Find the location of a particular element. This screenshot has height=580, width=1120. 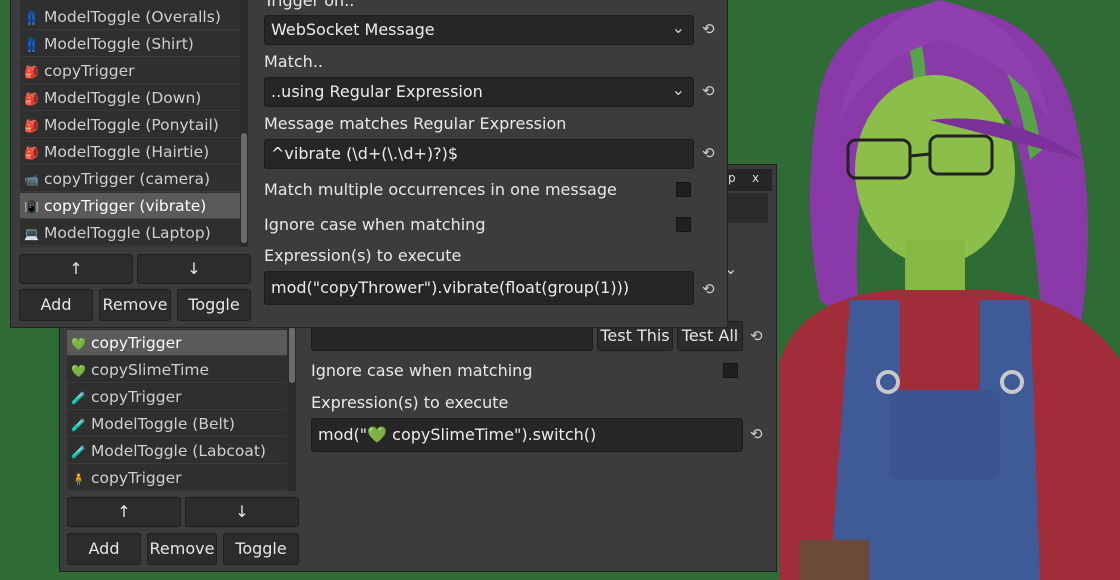

back-list-scrollbar is located at coordinates (292, 403).